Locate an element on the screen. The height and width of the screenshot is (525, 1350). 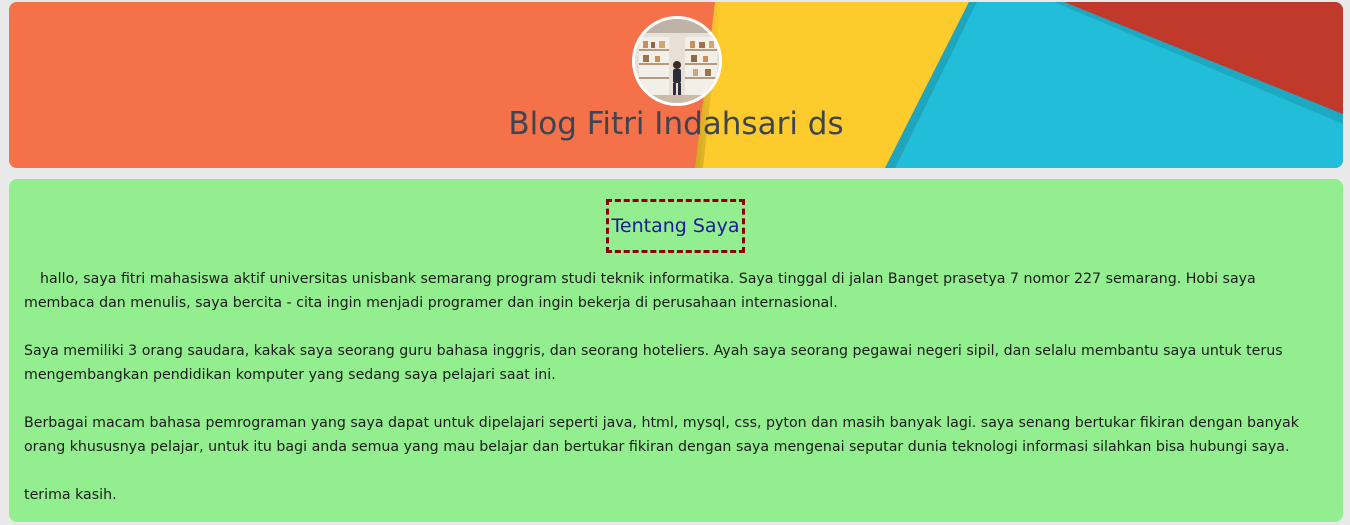
section-title-box: Tentang Saya is located at coordinates (675, 226).